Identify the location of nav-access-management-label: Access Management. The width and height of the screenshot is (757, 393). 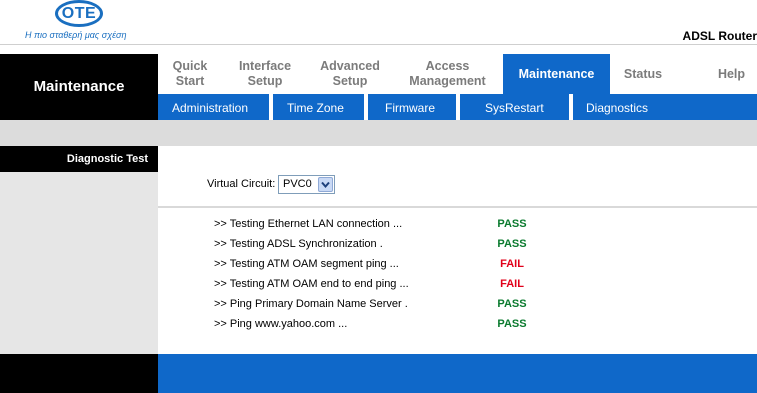
(447, 73).